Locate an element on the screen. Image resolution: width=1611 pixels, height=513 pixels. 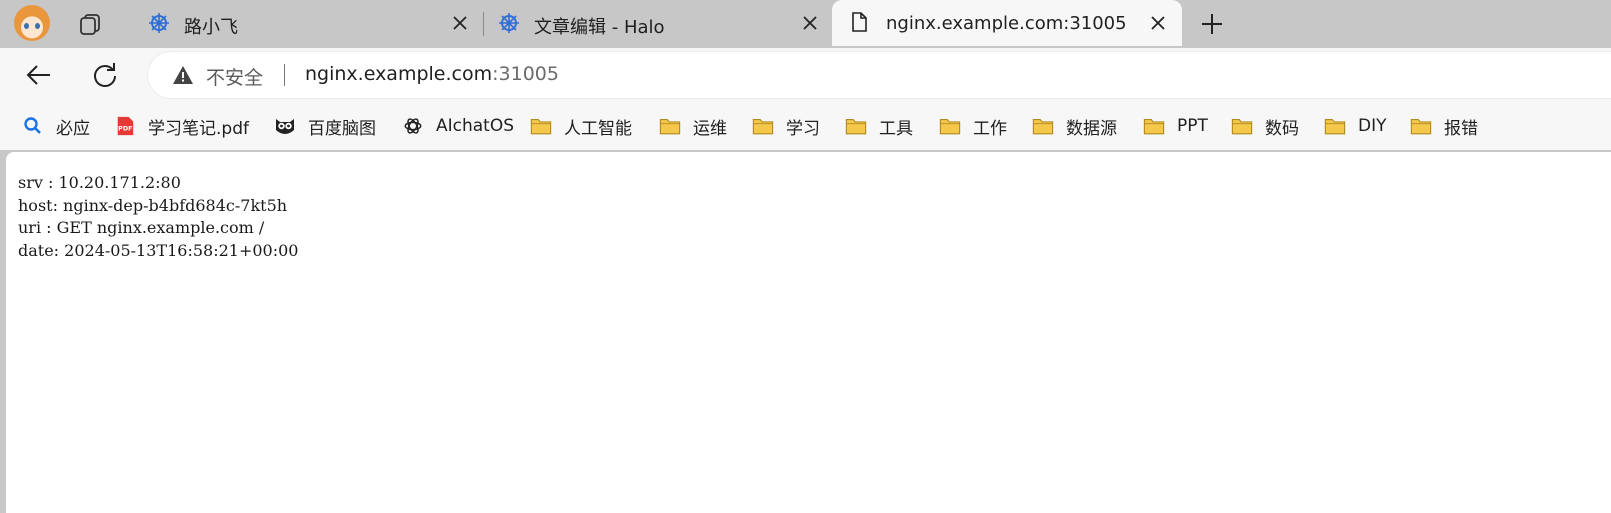
back-arrow-icon is located at coordinates (39, 75).